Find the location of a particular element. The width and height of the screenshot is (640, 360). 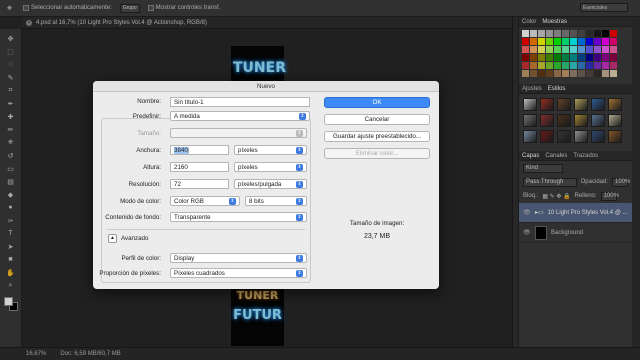

resolution-label: Resolución: is located at coordinates (144, 184).